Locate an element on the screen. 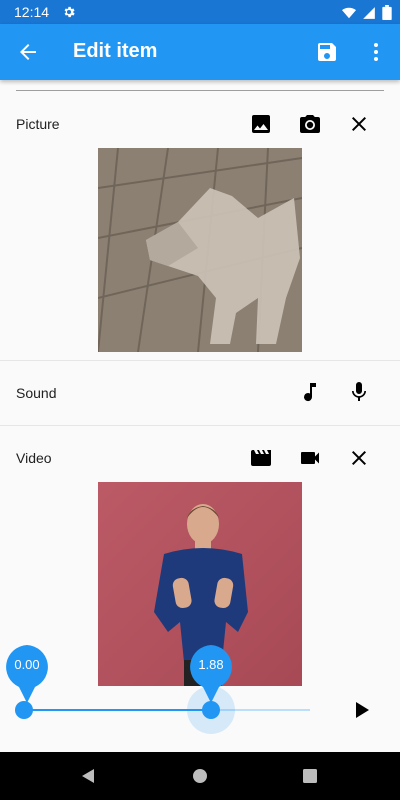 The width and height of the screenshot is (400, 800). slider-track-active is located at coordinates (117, 710).